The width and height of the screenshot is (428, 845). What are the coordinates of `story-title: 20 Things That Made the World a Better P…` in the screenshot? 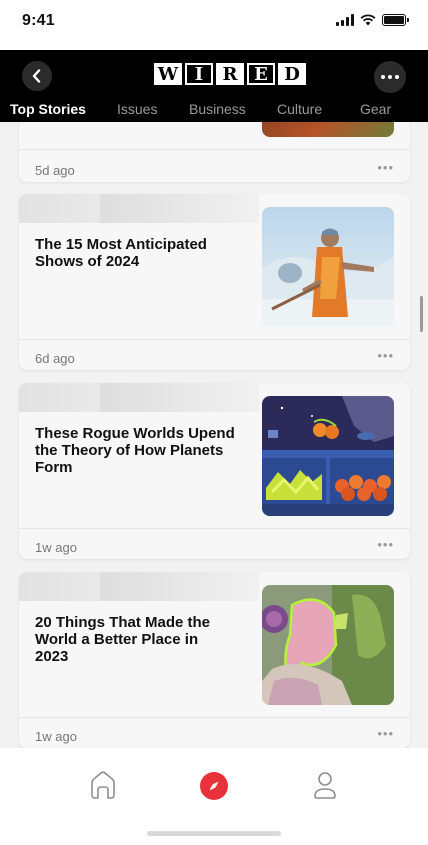 It's located at (123, 639).